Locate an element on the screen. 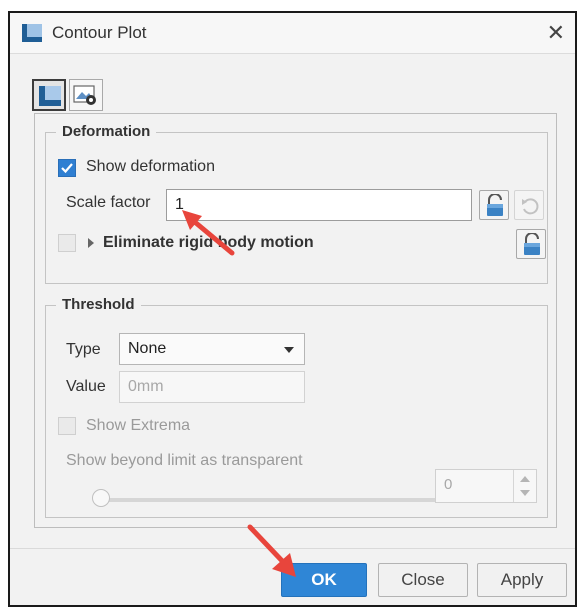 The height and width of the screenshot is (615, 584). spinbox-value: 0 is located at coordinates (448, 484).